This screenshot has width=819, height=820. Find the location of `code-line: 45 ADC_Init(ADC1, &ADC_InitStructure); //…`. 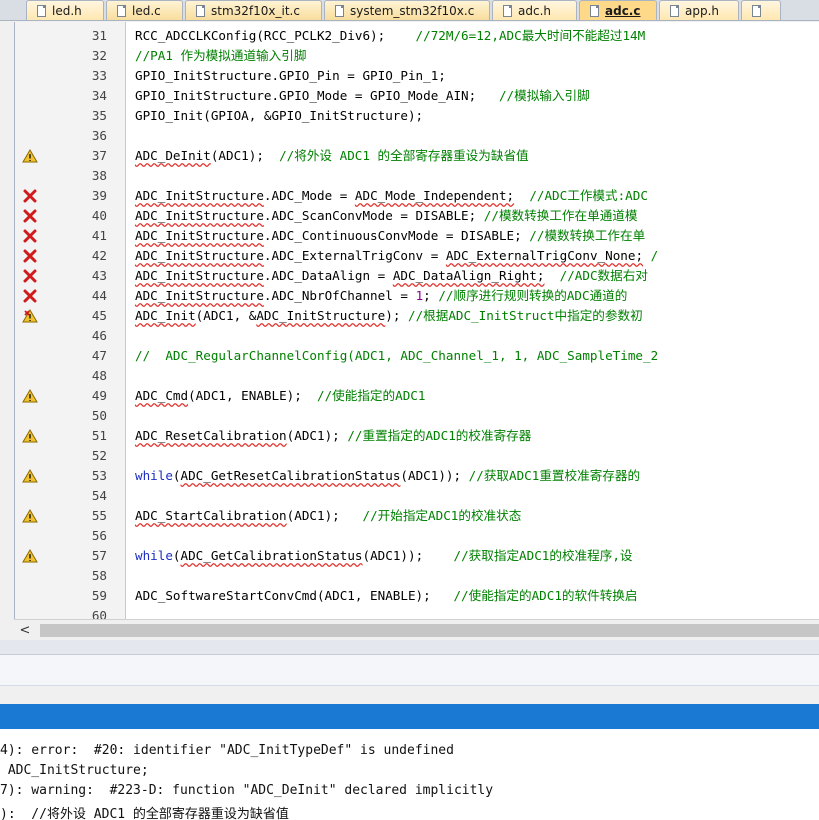

code-line: 45 ADC_Init(ADC1, &ADC_InitStructure); //… is located at coordinates (417, 316).